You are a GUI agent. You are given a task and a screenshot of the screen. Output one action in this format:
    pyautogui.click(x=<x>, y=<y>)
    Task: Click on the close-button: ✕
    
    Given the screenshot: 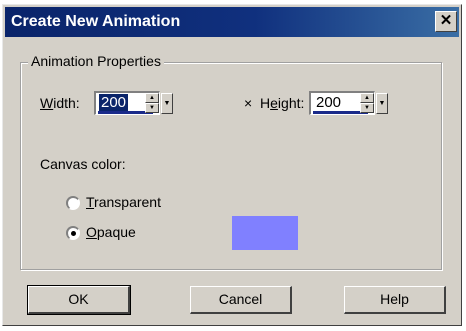 What is the action you would take?
    pyautogui.click(x=446, y=21)
    